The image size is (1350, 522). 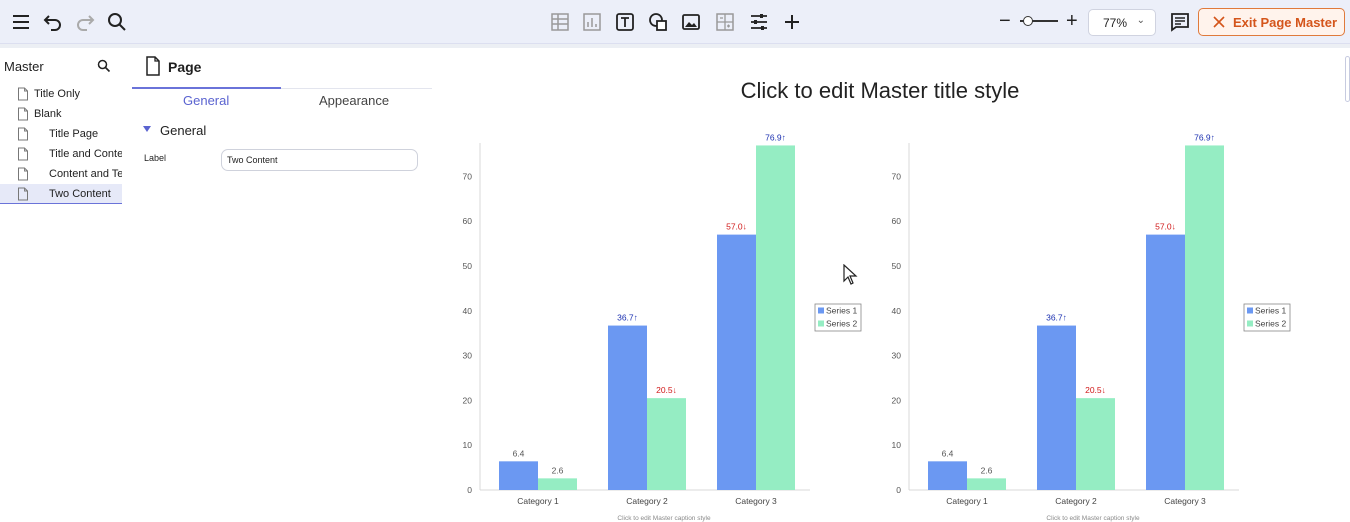 I want to click on data-label: 2.6, so click(x=558, y=470).